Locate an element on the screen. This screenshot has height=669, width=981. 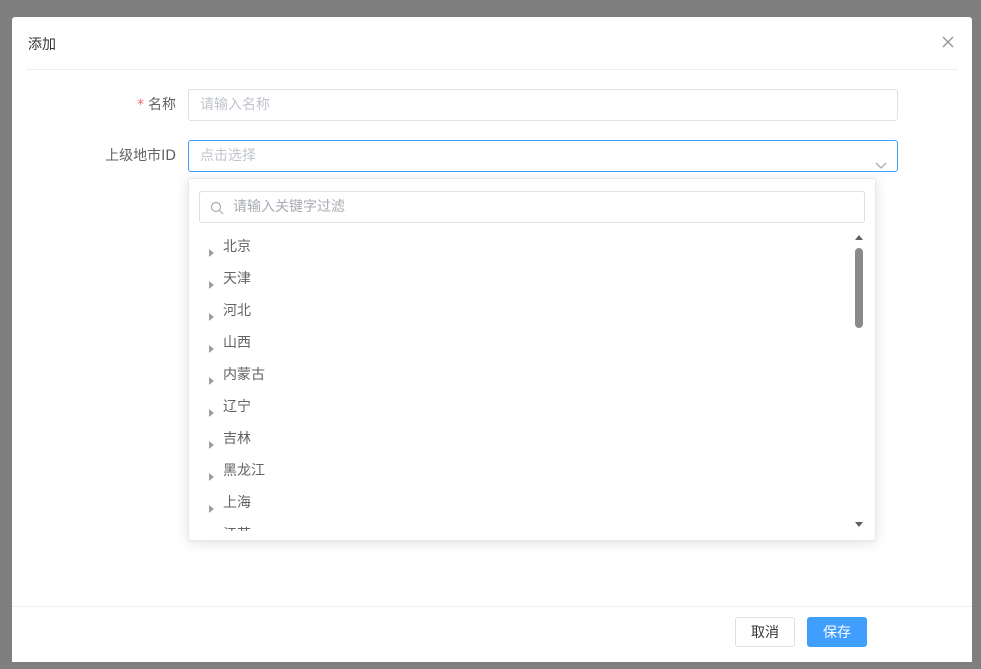
parent-select-placeholder: 点击选择 is located at coordinates (228, 156).